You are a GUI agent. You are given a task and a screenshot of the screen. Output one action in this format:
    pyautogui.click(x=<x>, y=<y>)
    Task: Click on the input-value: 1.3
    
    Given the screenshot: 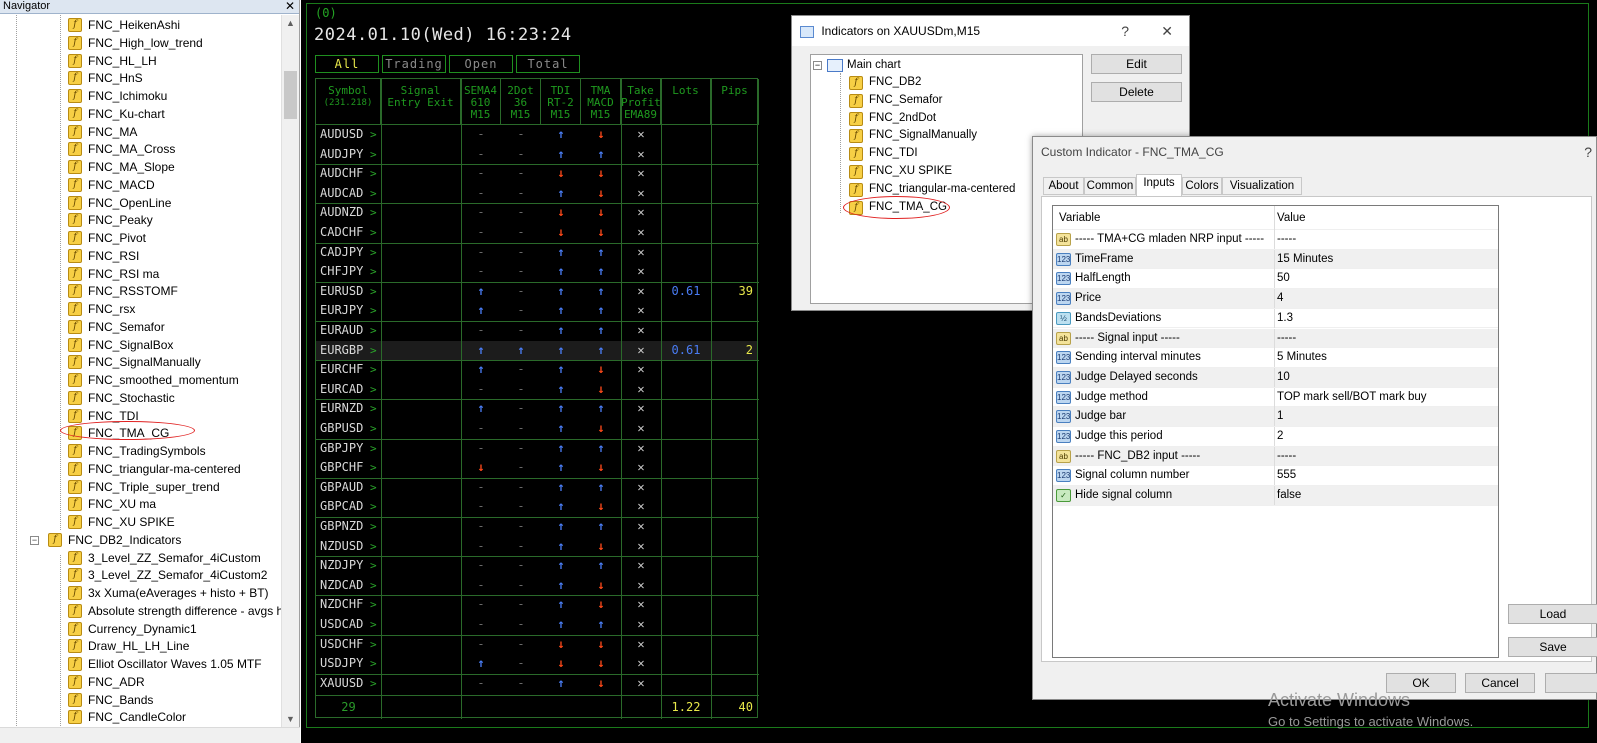 What is the action you would take?
    pyautogui.click(x=1285, y=318)
    